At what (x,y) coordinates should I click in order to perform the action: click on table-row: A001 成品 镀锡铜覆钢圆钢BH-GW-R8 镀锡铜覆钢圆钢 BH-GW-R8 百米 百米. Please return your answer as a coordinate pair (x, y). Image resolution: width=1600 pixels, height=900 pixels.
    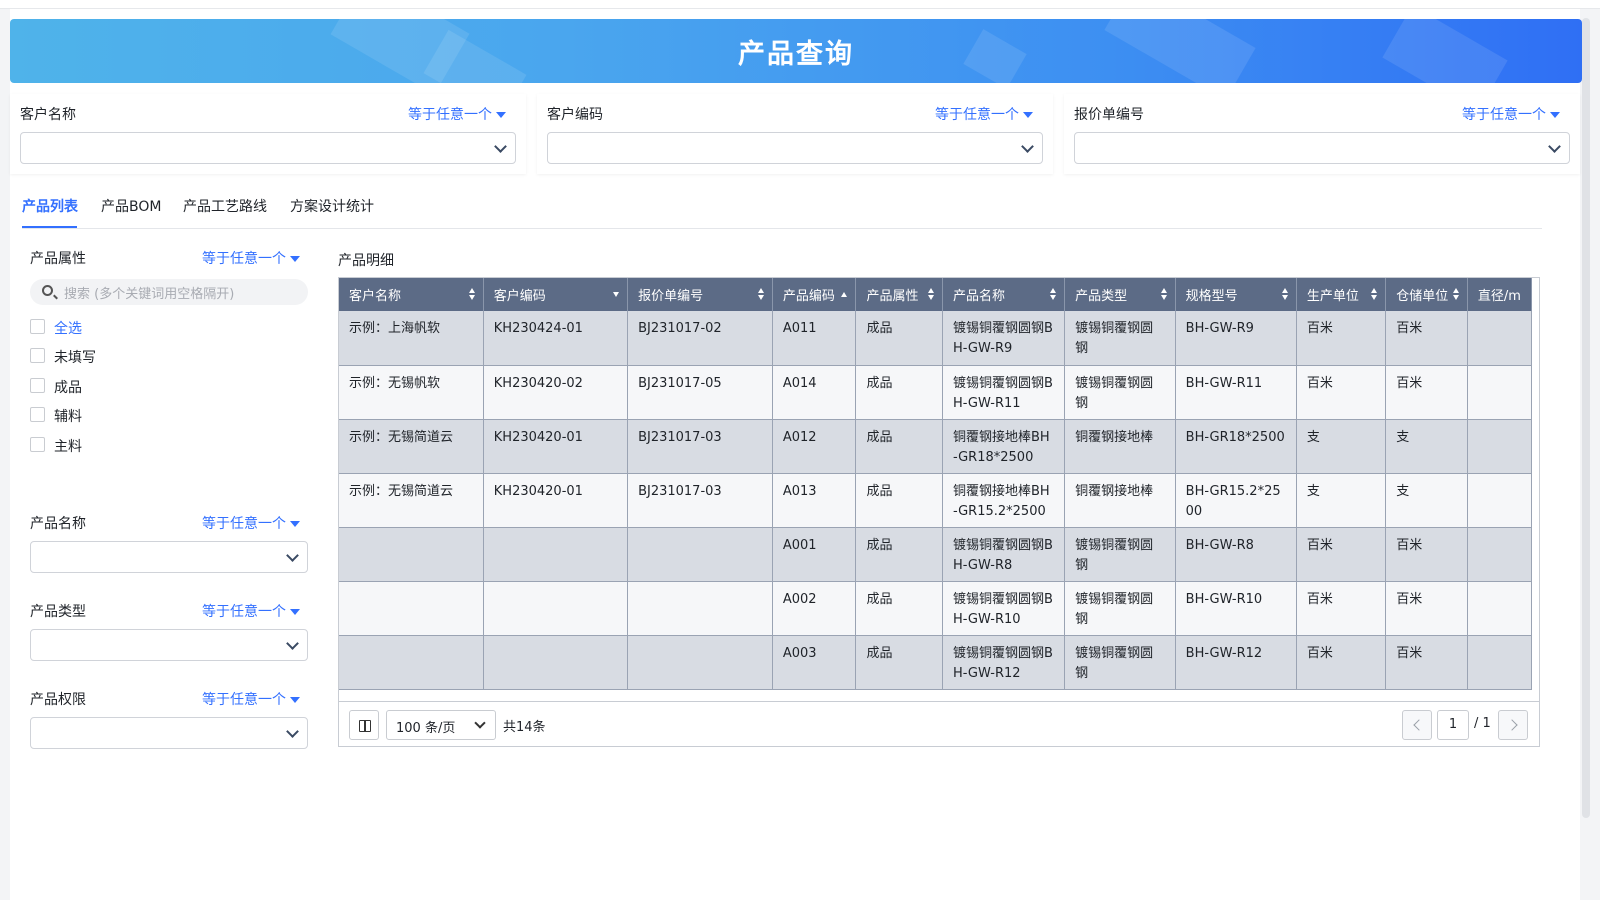
    Looking at the image, I should click on (935, 554).